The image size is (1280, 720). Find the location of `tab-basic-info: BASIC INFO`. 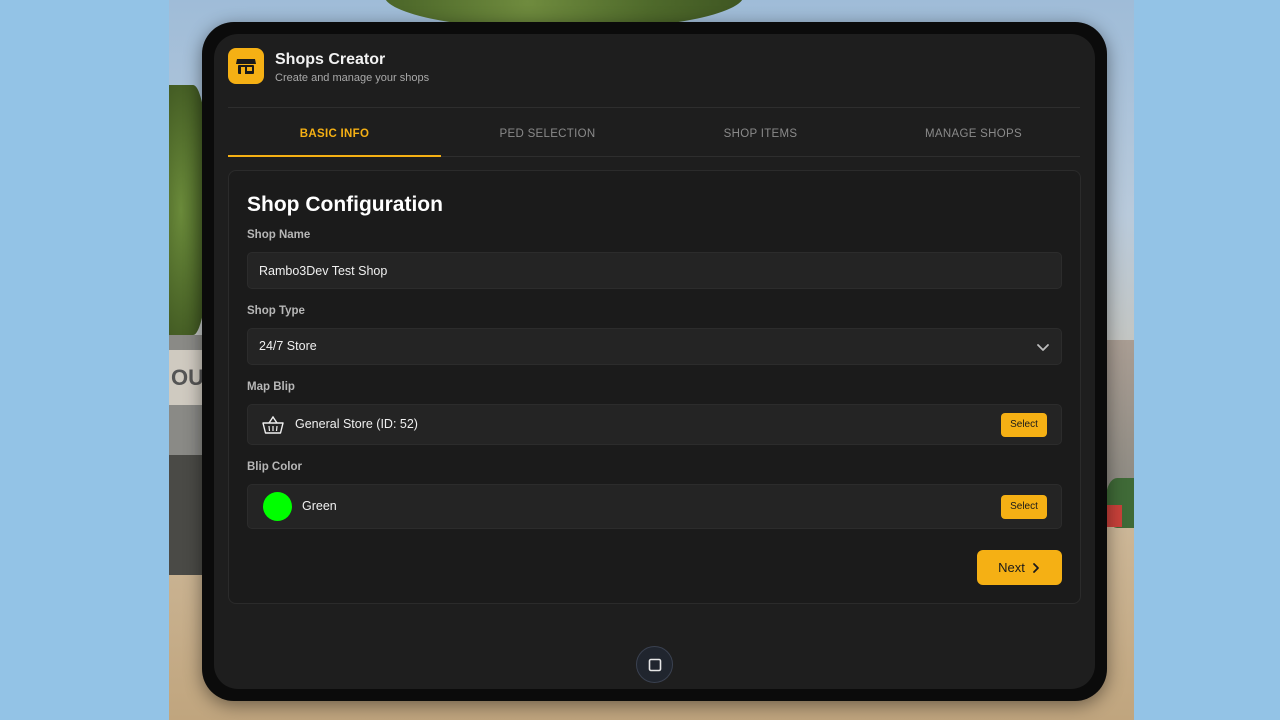

tab-basic-info: BASIC INFO is located at coordinates (334, 135).